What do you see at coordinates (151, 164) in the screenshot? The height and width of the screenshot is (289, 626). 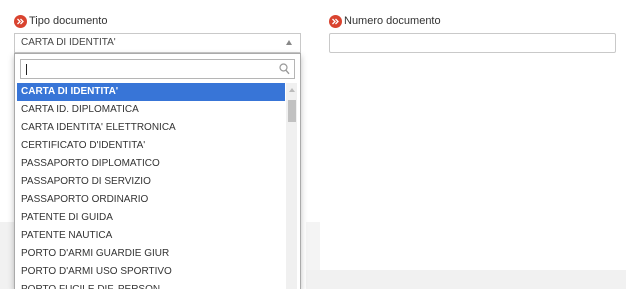 I see `list-item: PASSAPORTO DIPLOMATICO` at bounding box center [151, 164].